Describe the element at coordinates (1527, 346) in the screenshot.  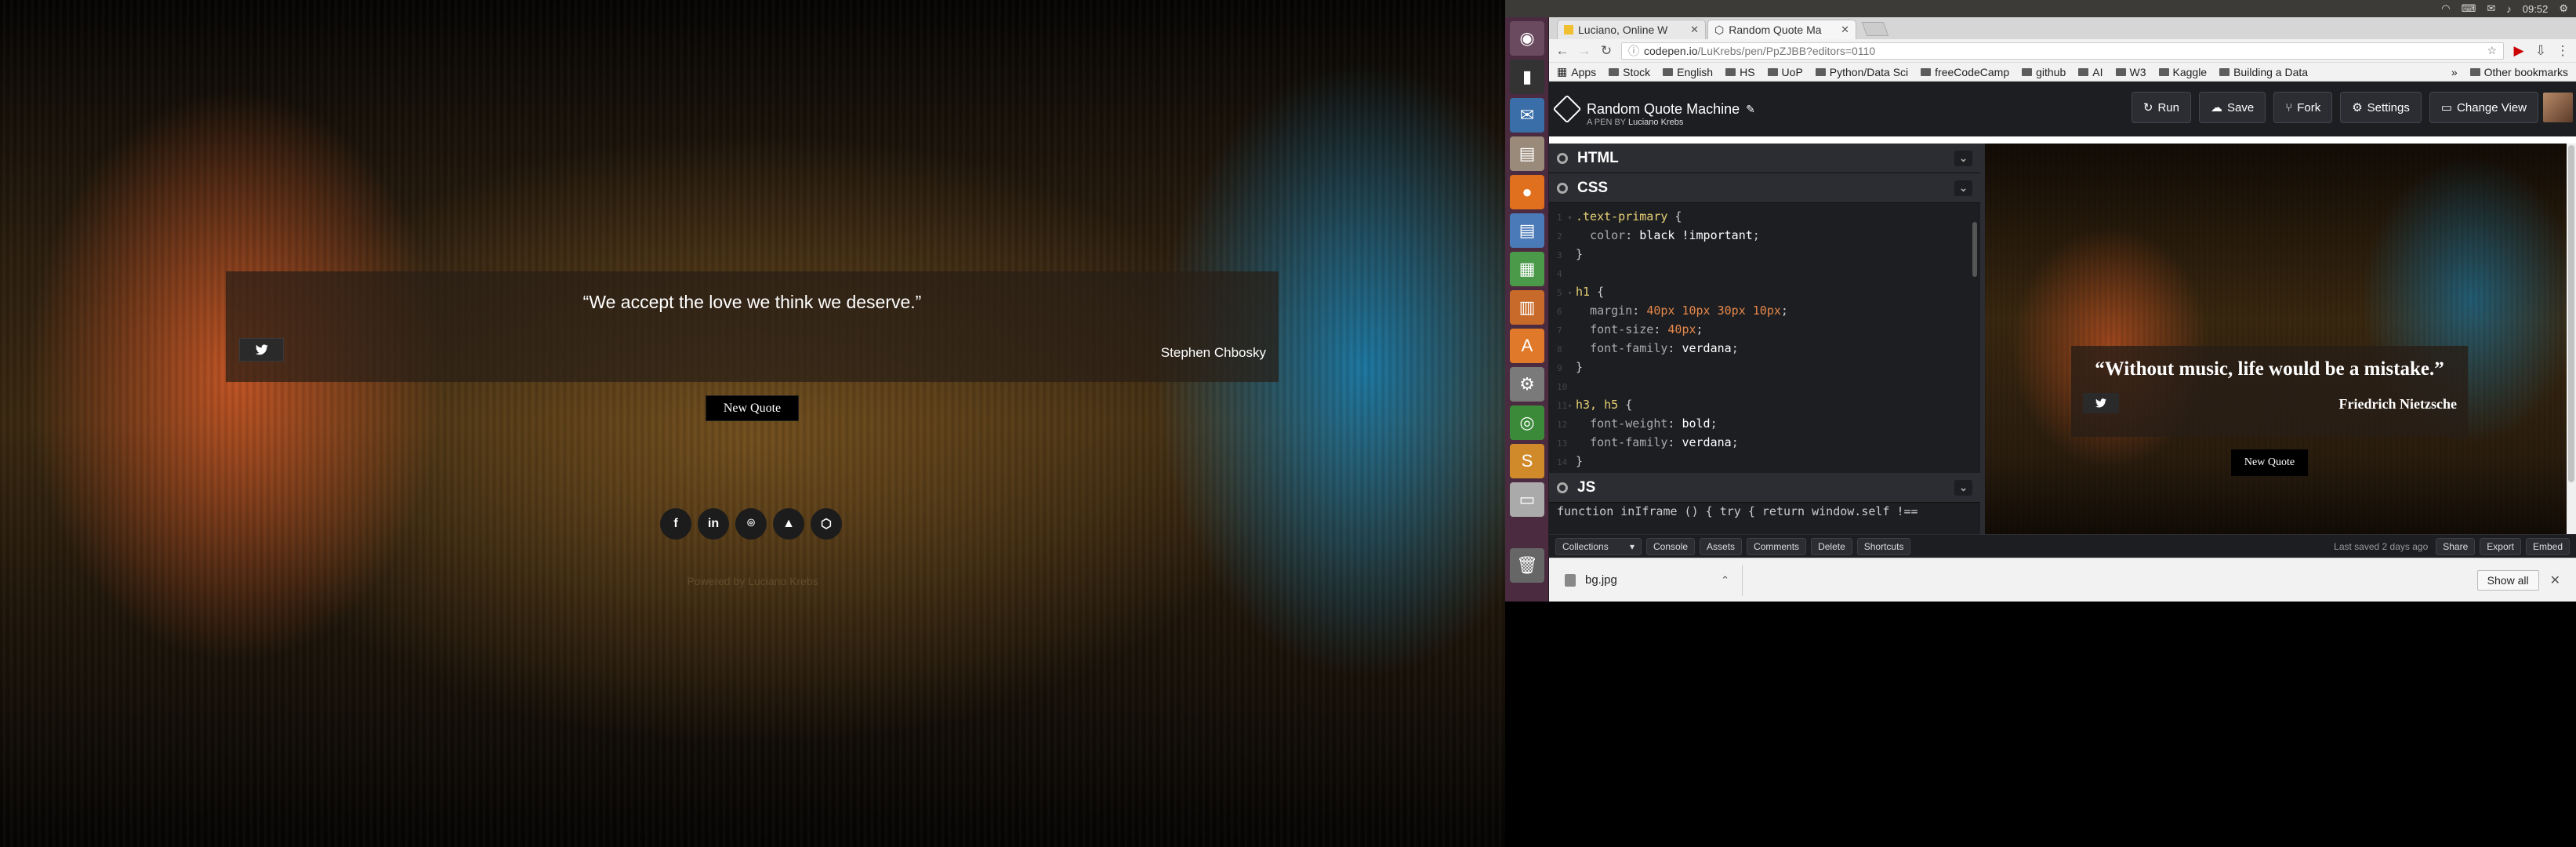
I see `software-center-icon: A` at that location.